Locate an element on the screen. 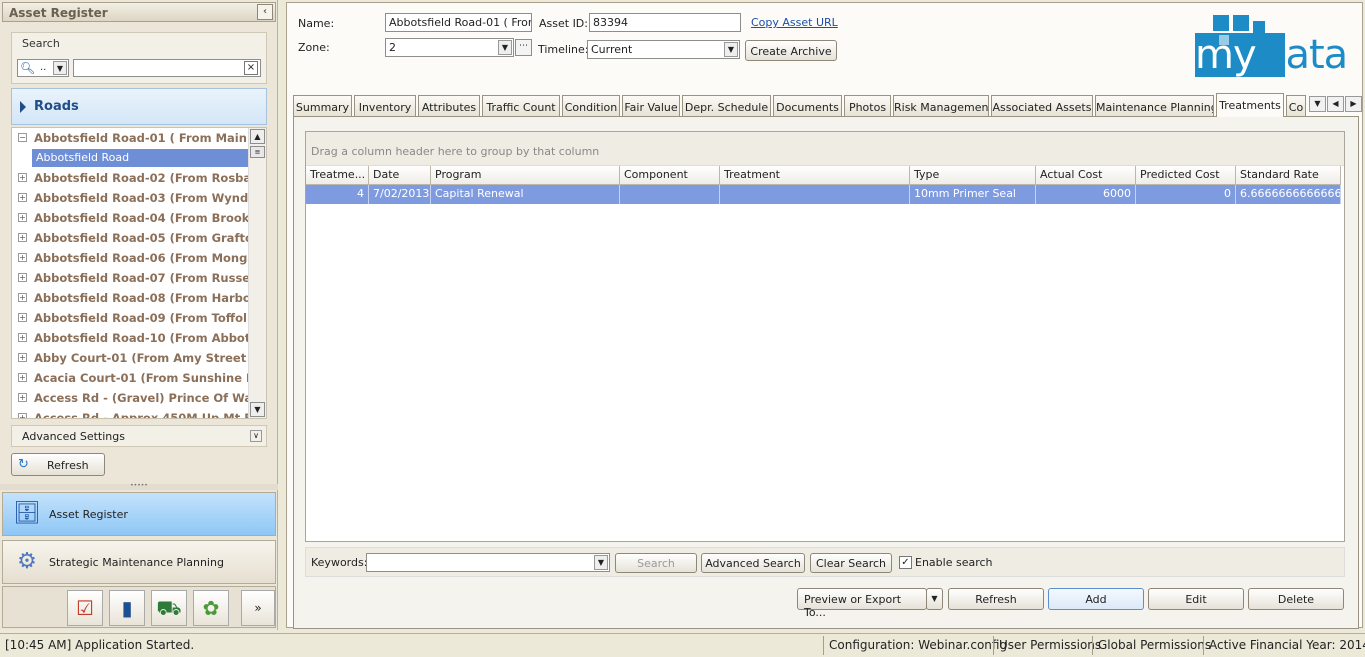 Image resolution: width=1365 pixels, height=657 pixels. name-value: Abbotsfield Road-01 ( From Main is located at coordinates (460, 22).